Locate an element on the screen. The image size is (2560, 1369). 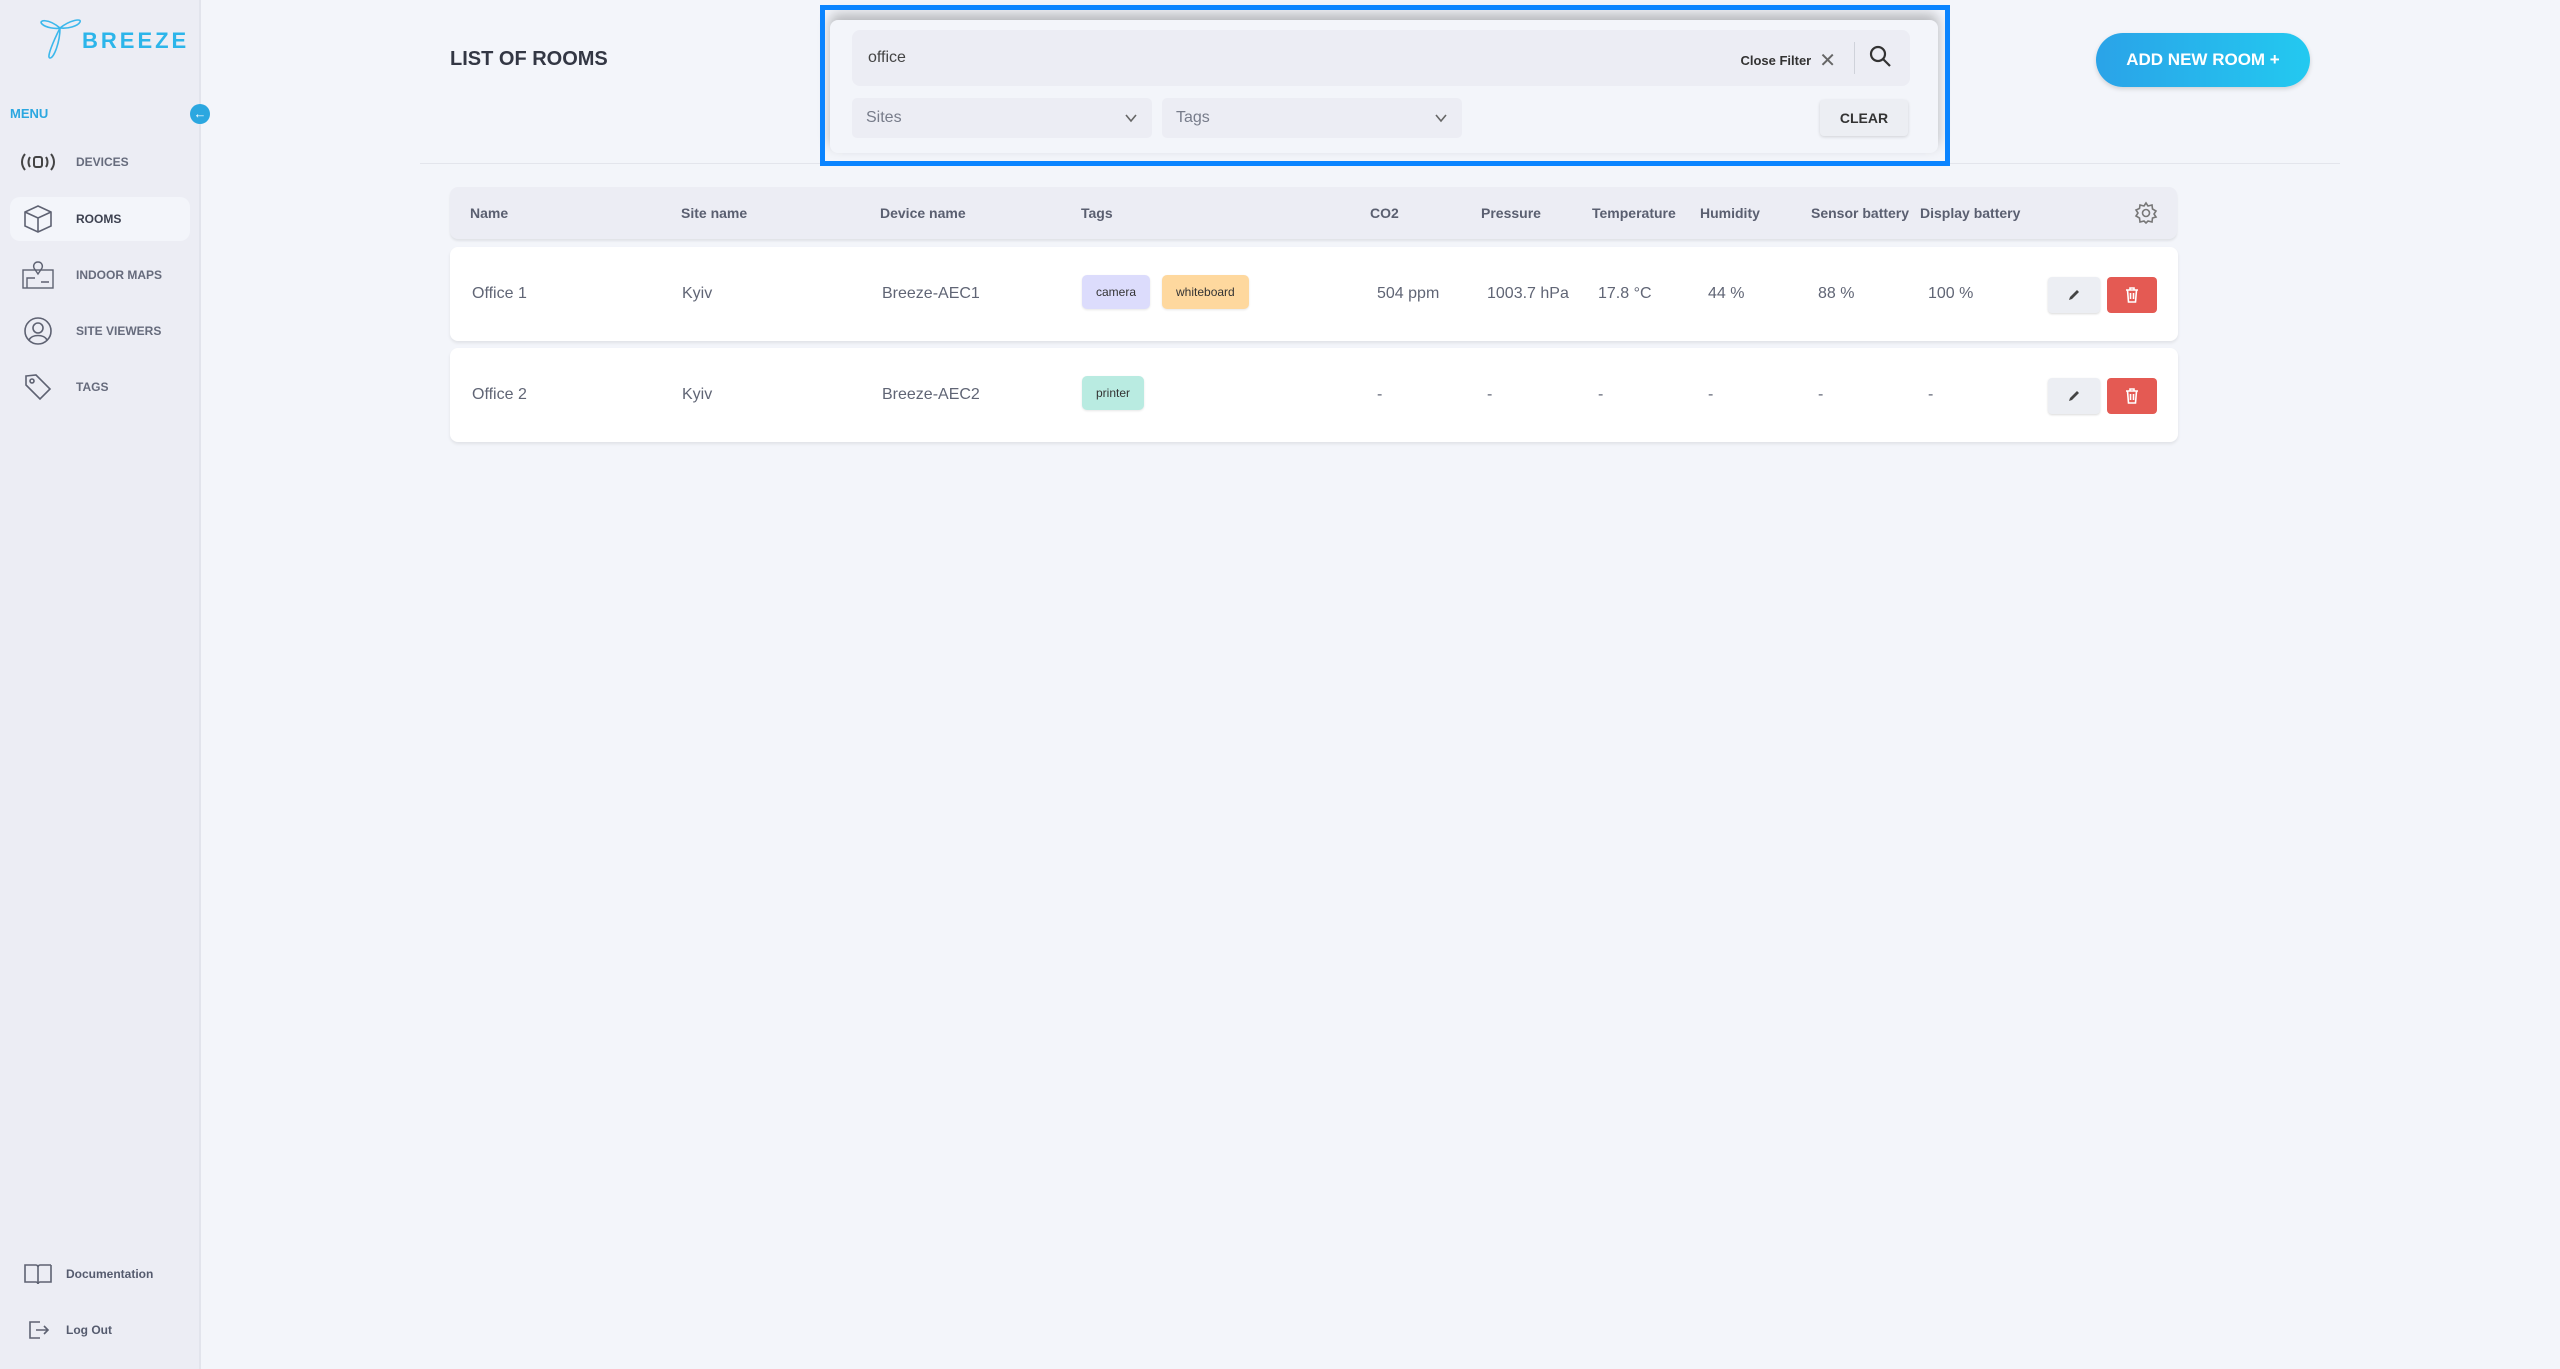
header-temperature: Temperature is located at coordinates (1634, 213).